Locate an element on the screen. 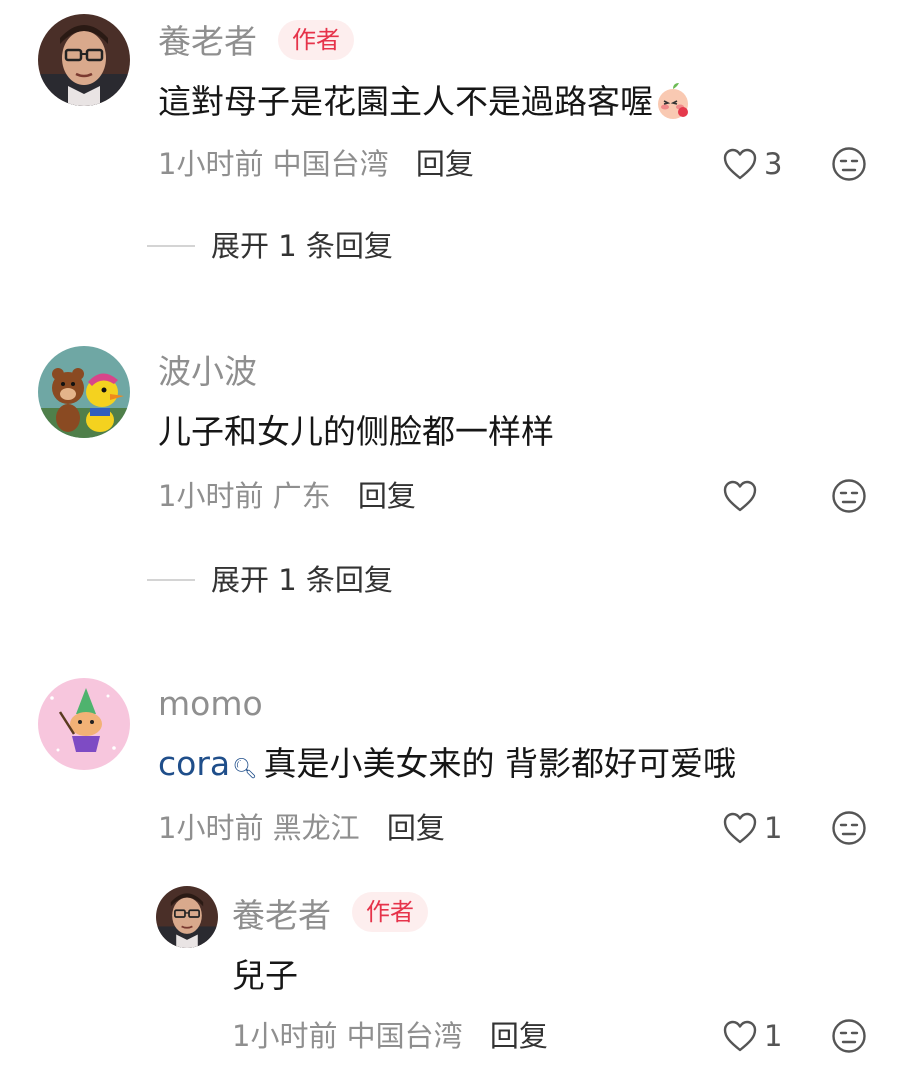  comment-text: 儿子和女儿的侧脸都一样样 is located at coordinates (356, 431).